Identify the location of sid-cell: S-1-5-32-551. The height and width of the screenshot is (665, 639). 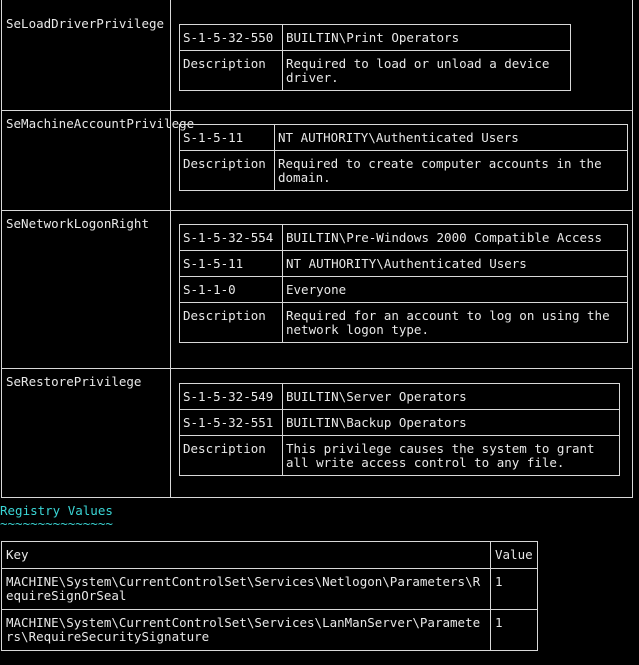
(231, 422).